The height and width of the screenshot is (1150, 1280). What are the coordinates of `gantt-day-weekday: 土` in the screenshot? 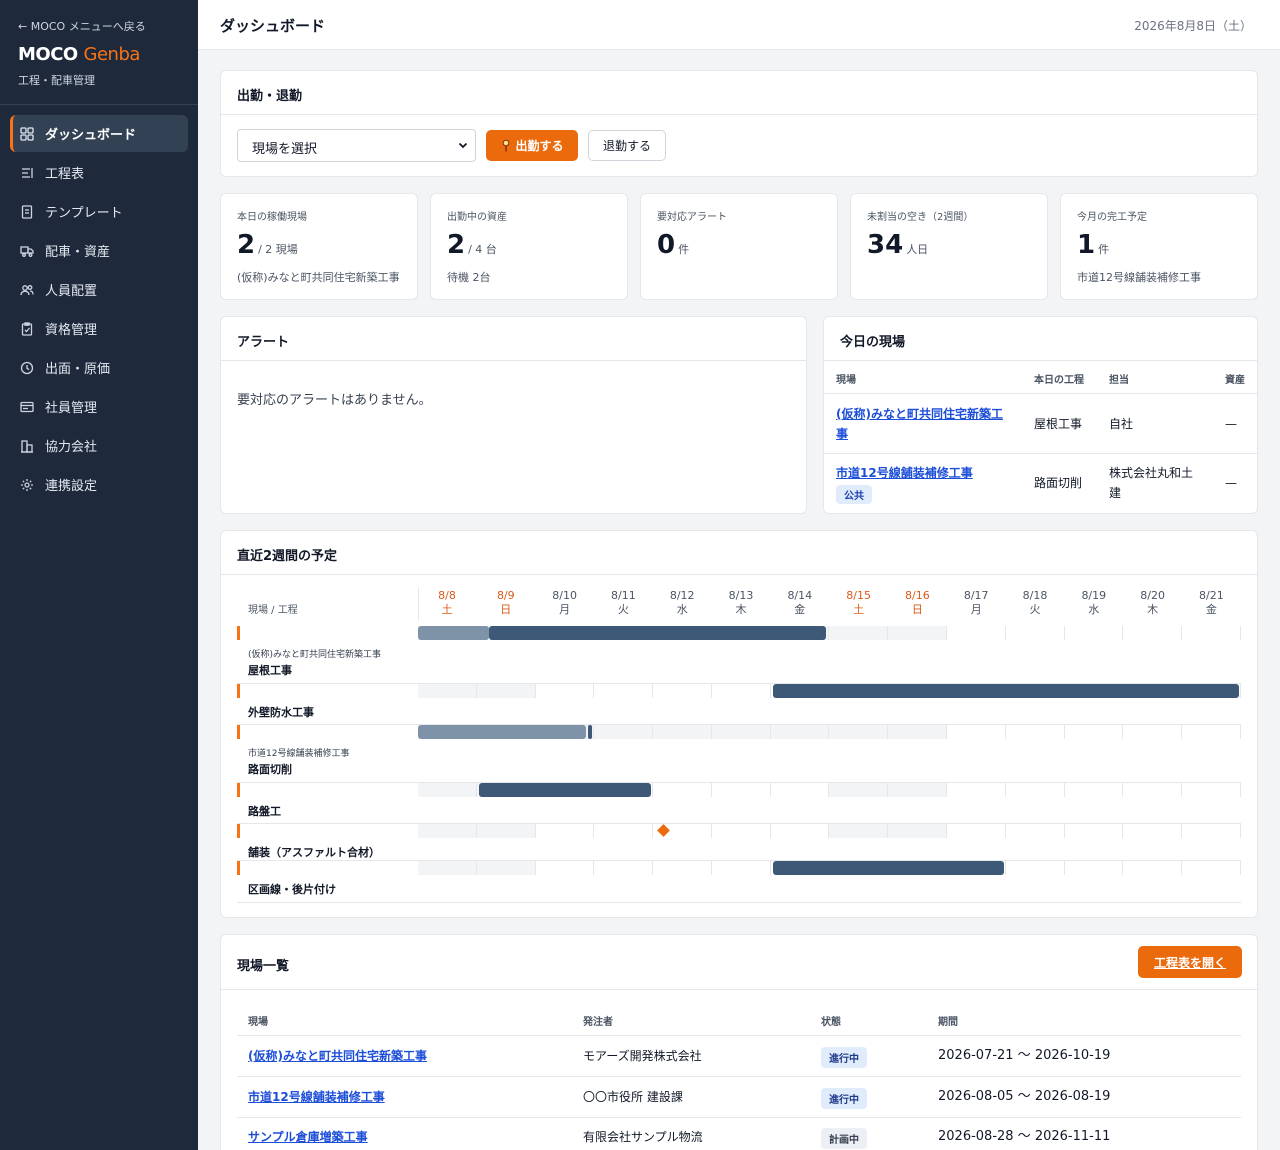 It's located at (447, 609).